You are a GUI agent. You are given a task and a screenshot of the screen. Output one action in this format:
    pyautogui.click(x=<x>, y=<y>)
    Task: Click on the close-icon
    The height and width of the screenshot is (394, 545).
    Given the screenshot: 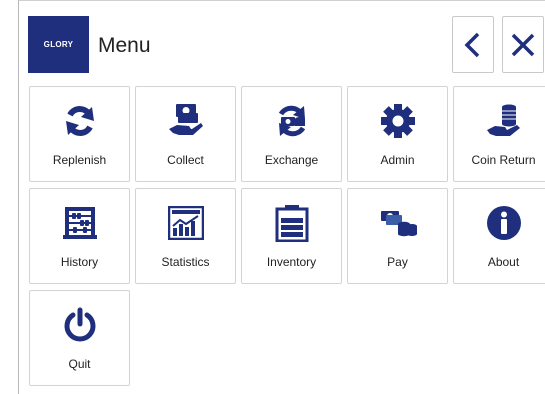 What is the action you would take?
    pyautogui.click(x=523, y=44)
    